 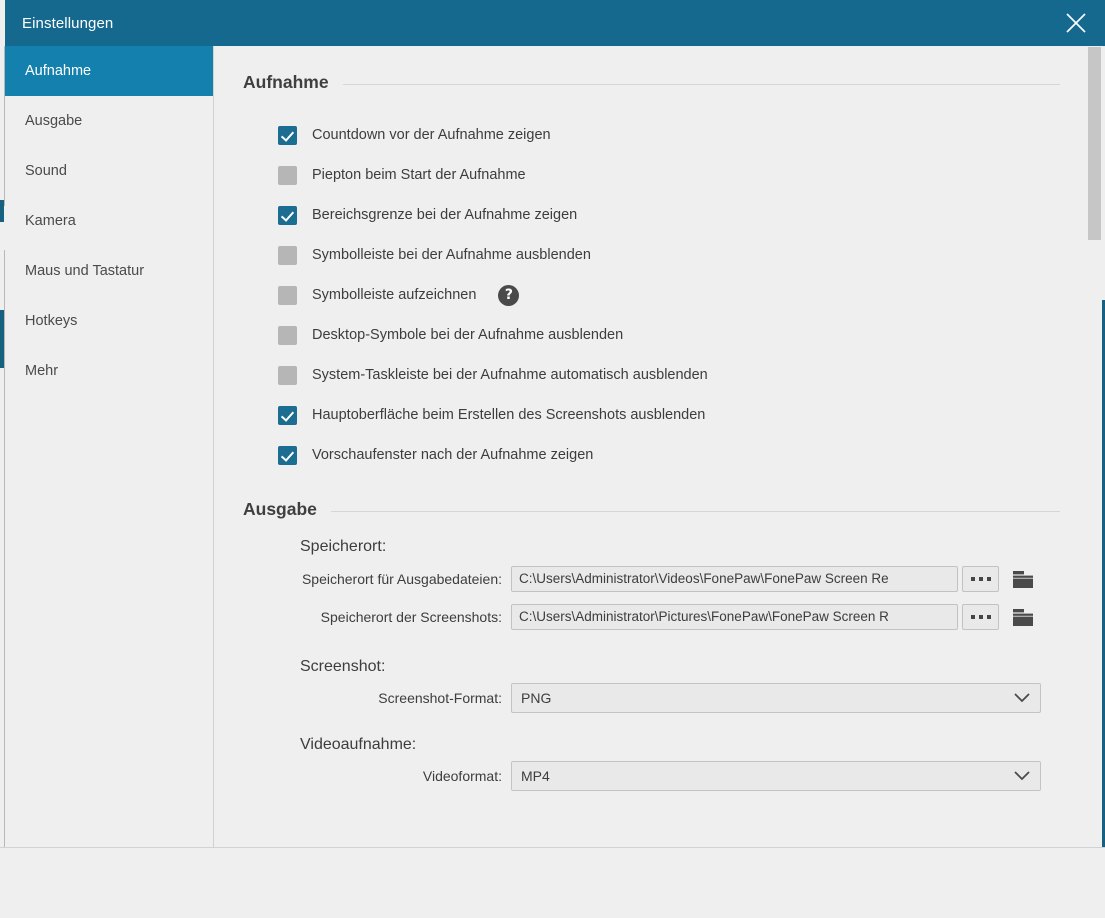 What do you see at coordinates (536, 698) in the screenshot?
I see `select-value: PNG` at bounding box center [536, 698].